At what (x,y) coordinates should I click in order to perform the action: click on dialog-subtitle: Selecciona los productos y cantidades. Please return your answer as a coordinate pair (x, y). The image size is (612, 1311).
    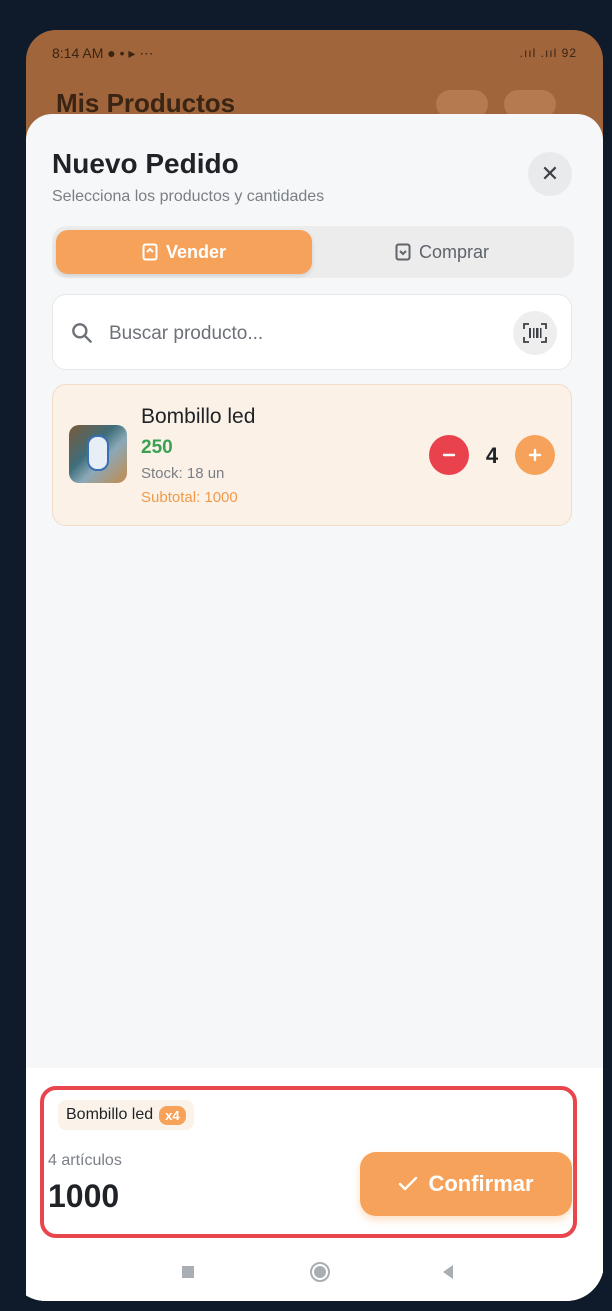
    Looking at the image, I should click on (188, 196).